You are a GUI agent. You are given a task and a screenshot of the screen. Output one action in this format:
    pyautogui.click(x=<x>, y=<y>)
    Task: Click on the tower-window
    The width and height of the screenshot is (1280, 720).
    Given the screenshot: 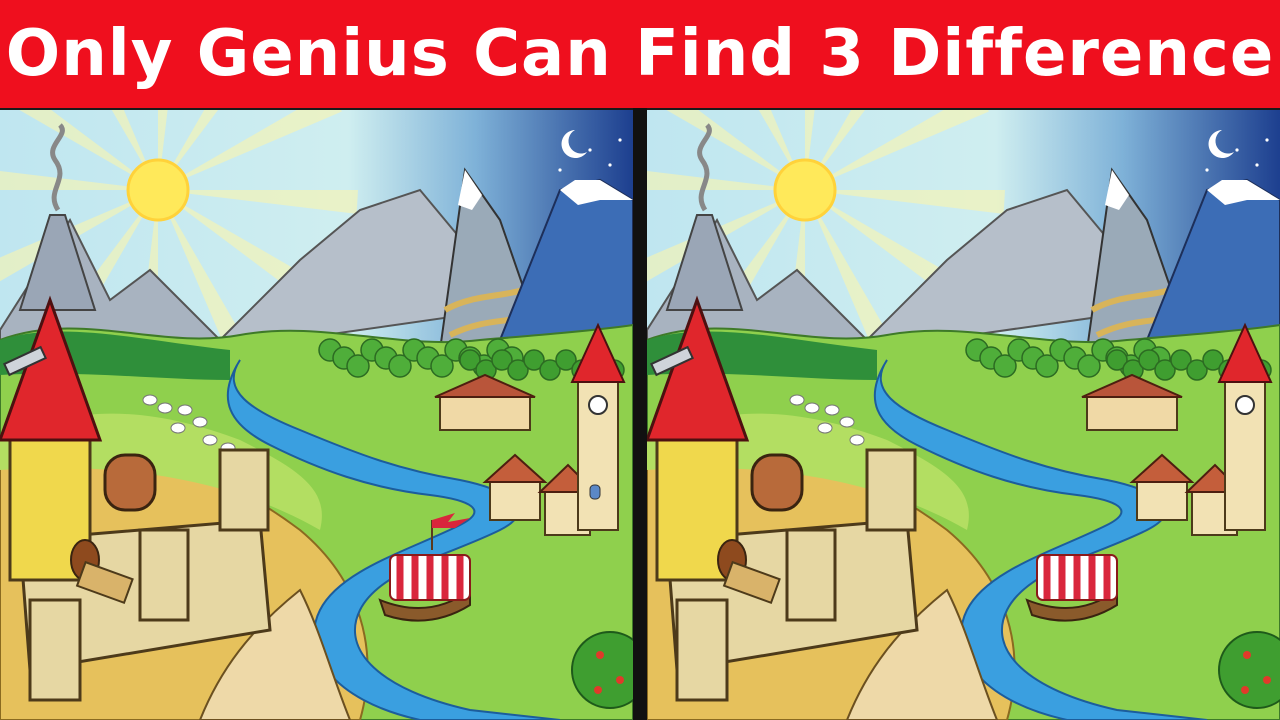 What is the action you would take?
    pyautogui.click(x=595, y=492)
    